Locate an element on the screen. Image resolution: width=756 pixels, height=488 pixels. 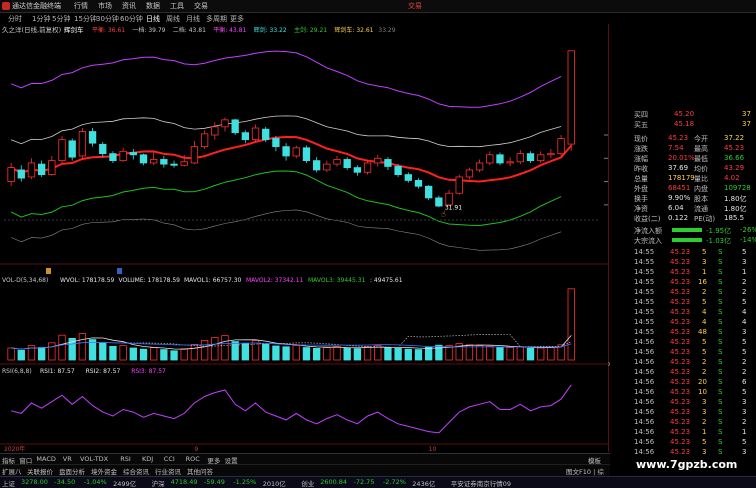
period-tab: 更多 is located at coordinates (237, 19).